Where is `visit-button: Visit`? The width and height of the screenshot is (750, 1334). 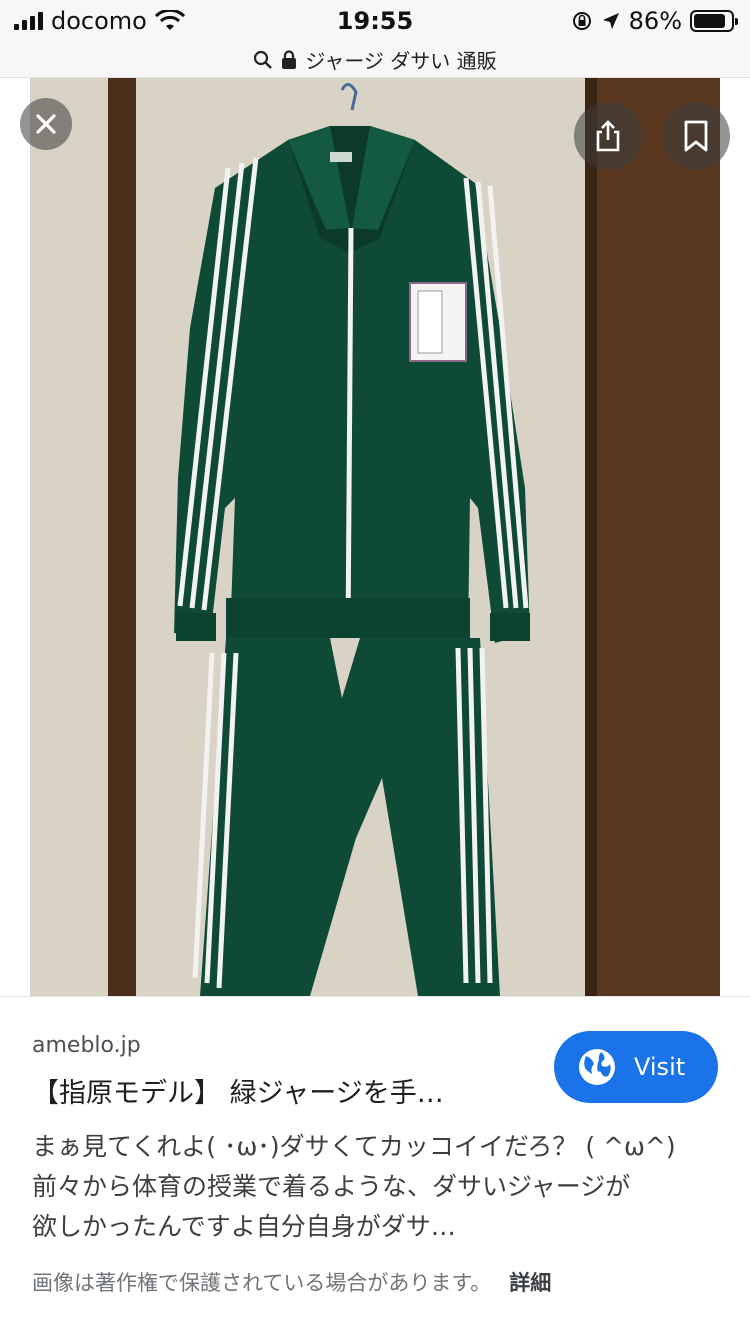 visit-button: Visit is located at coordinates (636, 1067).